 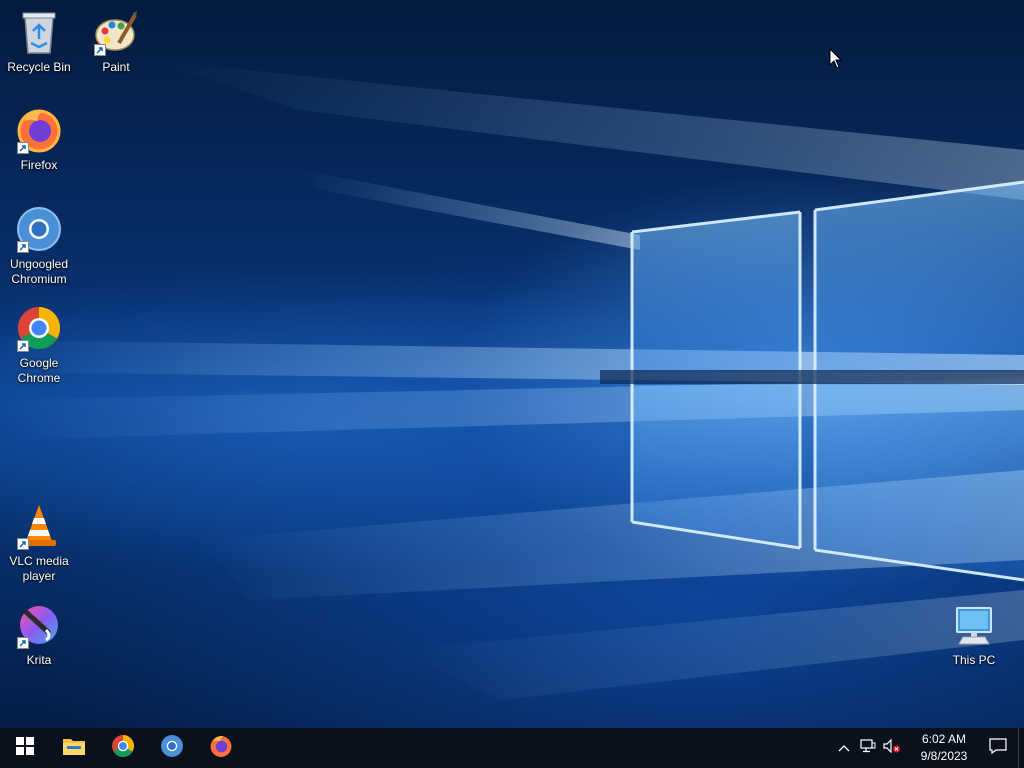 I want to click on clock-time: 6:02 AM, so click(x=944, y=739).